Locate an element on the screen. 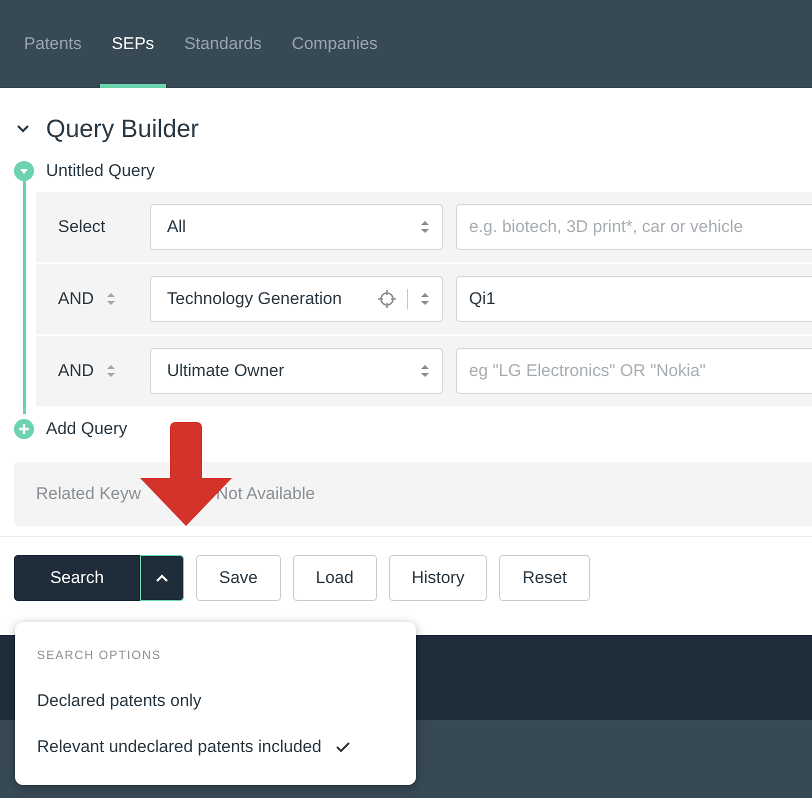 The height and width of the screenshot is (798, 812). options-toggle is located at coordinates (162, 578).